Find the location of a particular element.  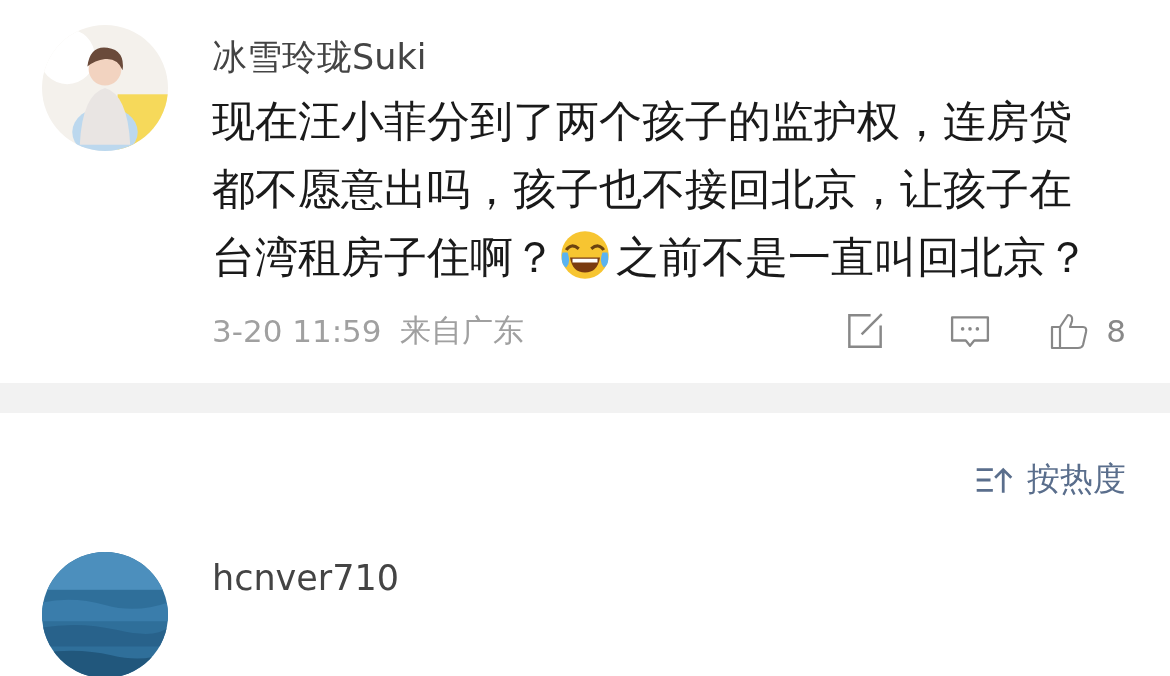

comment-time: 3-20 11:59 is located at coordinates (297, 331).